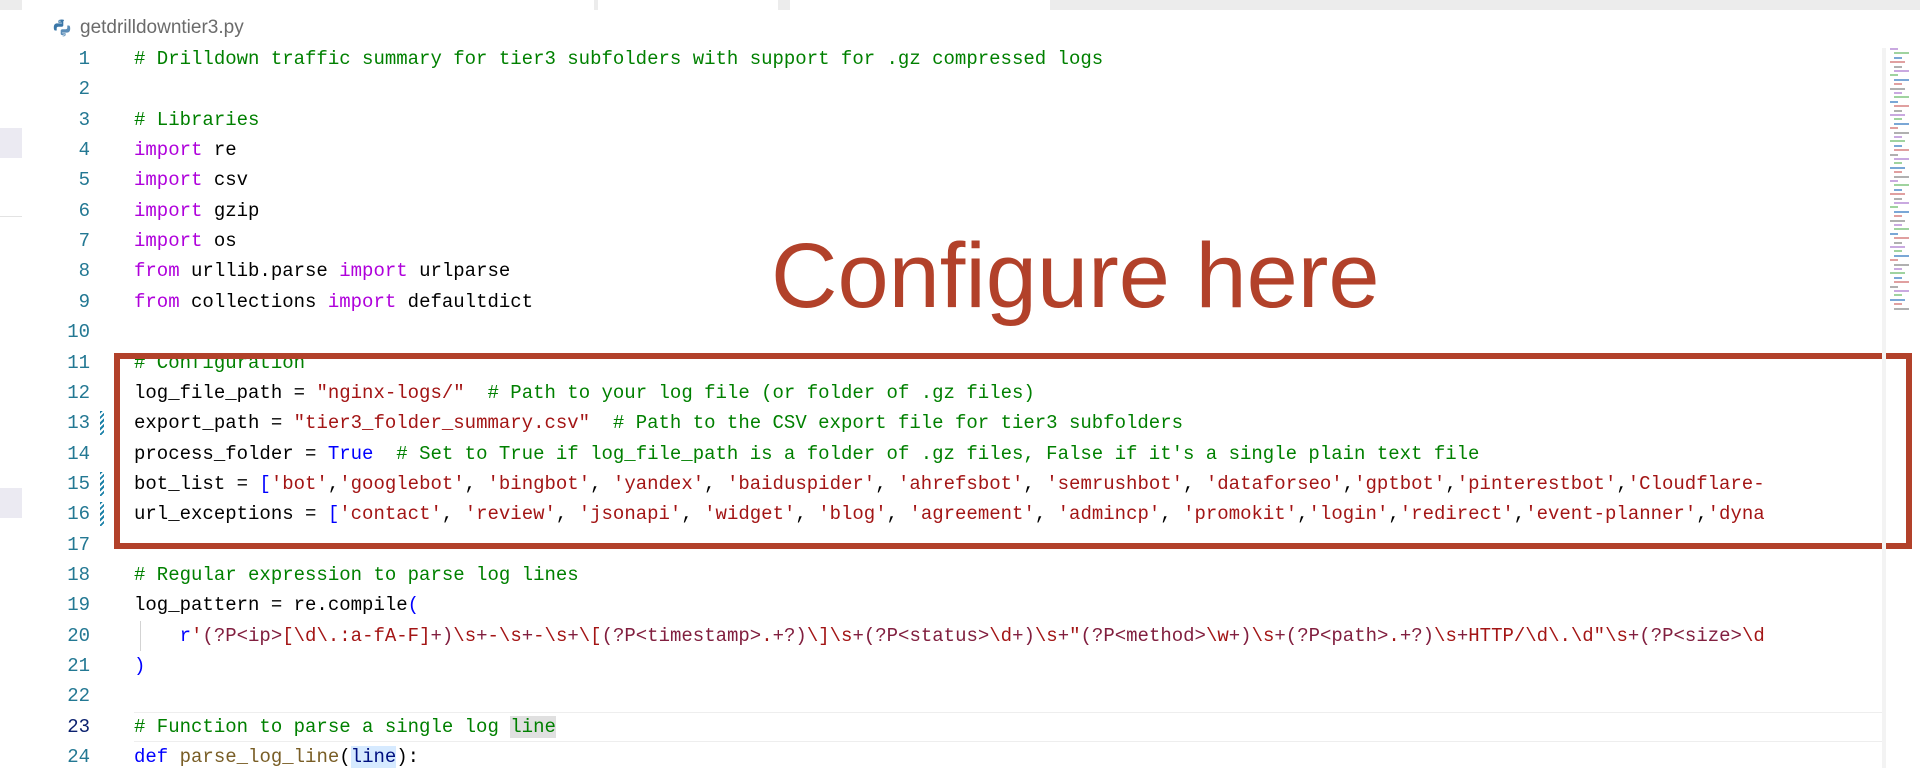 The width and height of the screenshot is (1920, 772). Describe the element at coordinates (955, 211) in the screenshot. I see `code-line: 6 import gzip` at that location.